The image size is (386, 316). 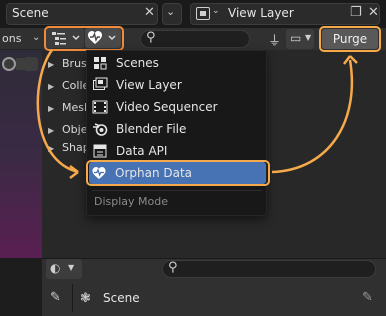 I want to click on shading-sphere-icon, so click(x=9, y=64).